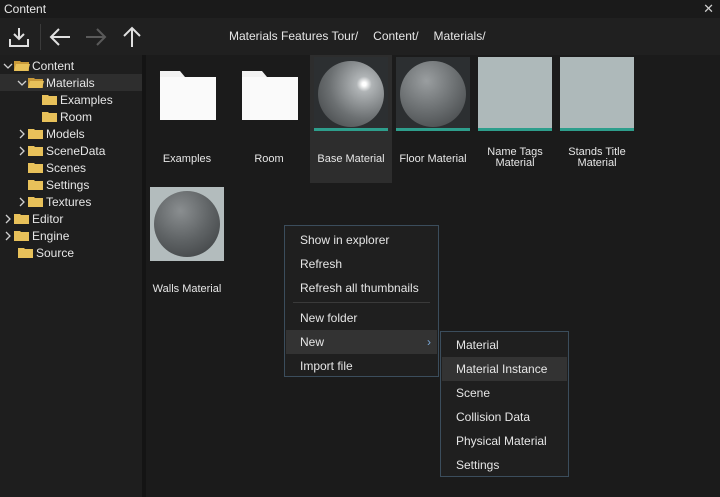 Image resolution: width=720 pixels, height=497 pixels. What do you see at coordinates (48, 218) in the screenshot?
I see `tree-item-label: Editor` at bounding box center [48, 218].